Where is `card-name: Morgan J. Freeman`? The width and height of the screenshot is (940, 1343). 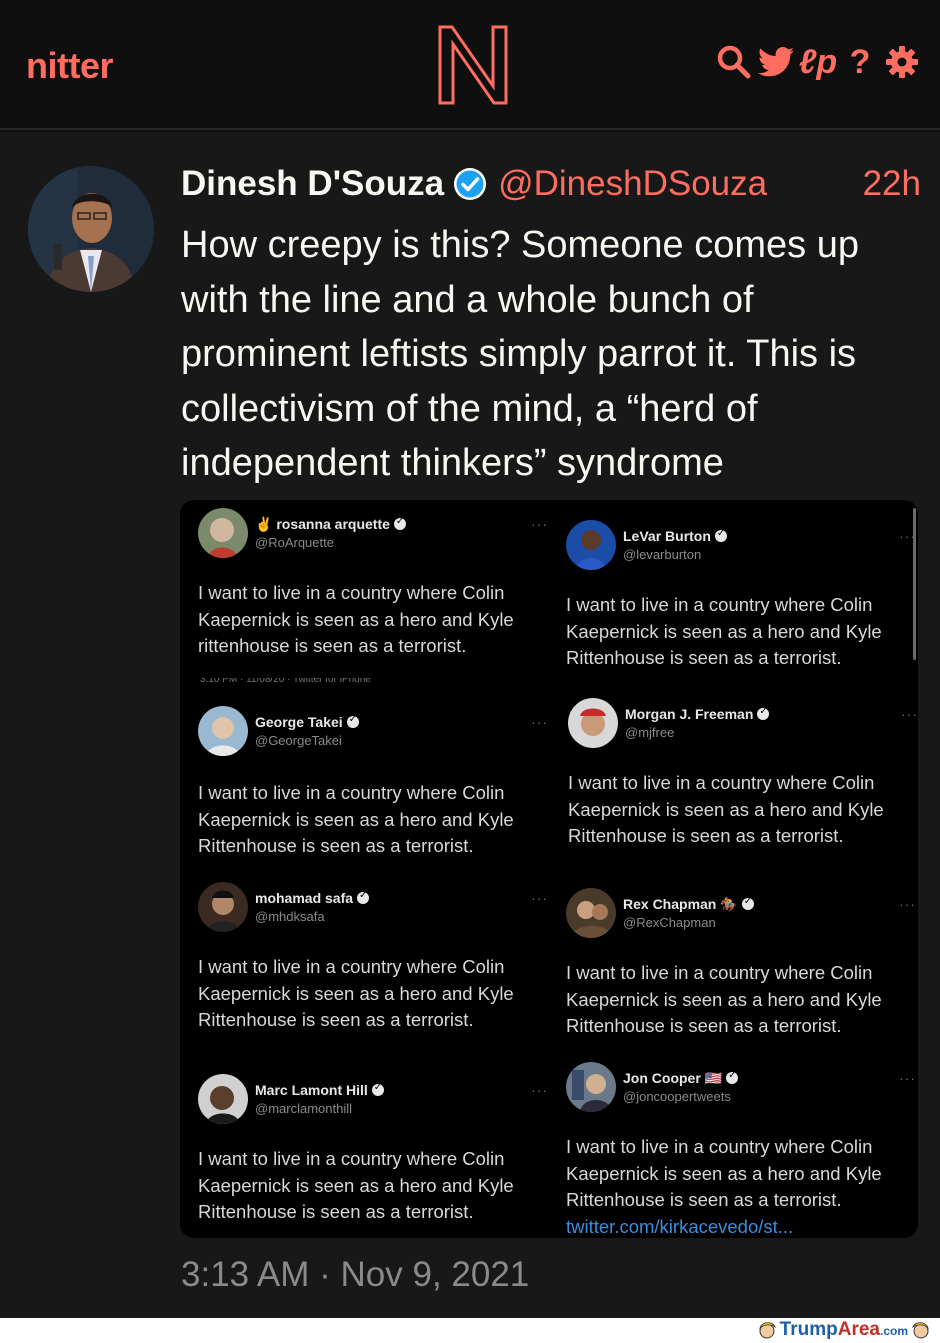 card-name: Morgan J. Freeman is located at coordinates (689, 714).